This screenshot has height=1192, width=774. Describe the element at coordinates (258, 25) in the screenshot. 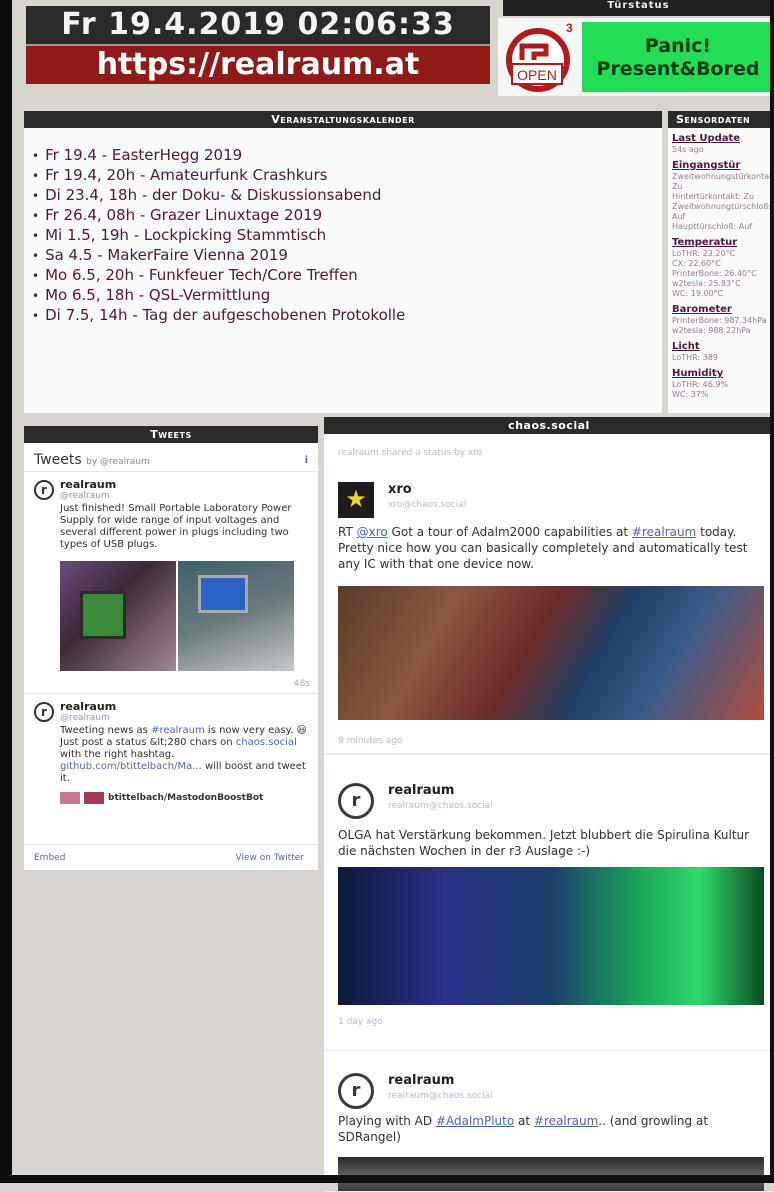

I see `datetime-display: Fr 19.4.2019 02:06:33` at that location.